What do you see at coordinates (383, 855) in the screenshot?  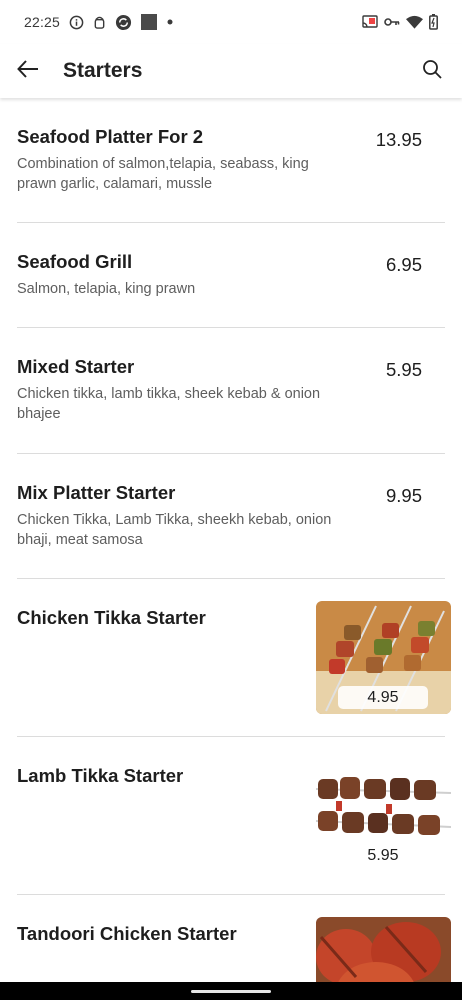 I see `image-price-badge: 5.95` at bounding box center [383, 855].